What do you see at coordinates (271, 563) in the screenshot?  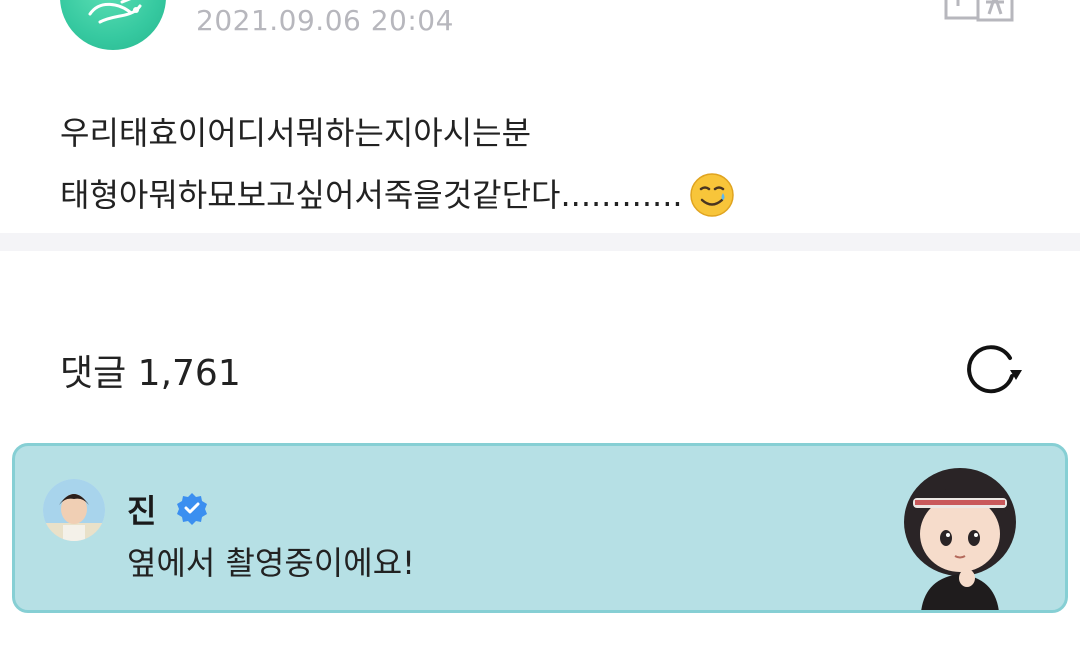 I see `comment-text: 옆에서 촬영중이에요!` at bounding box center [271, 563].